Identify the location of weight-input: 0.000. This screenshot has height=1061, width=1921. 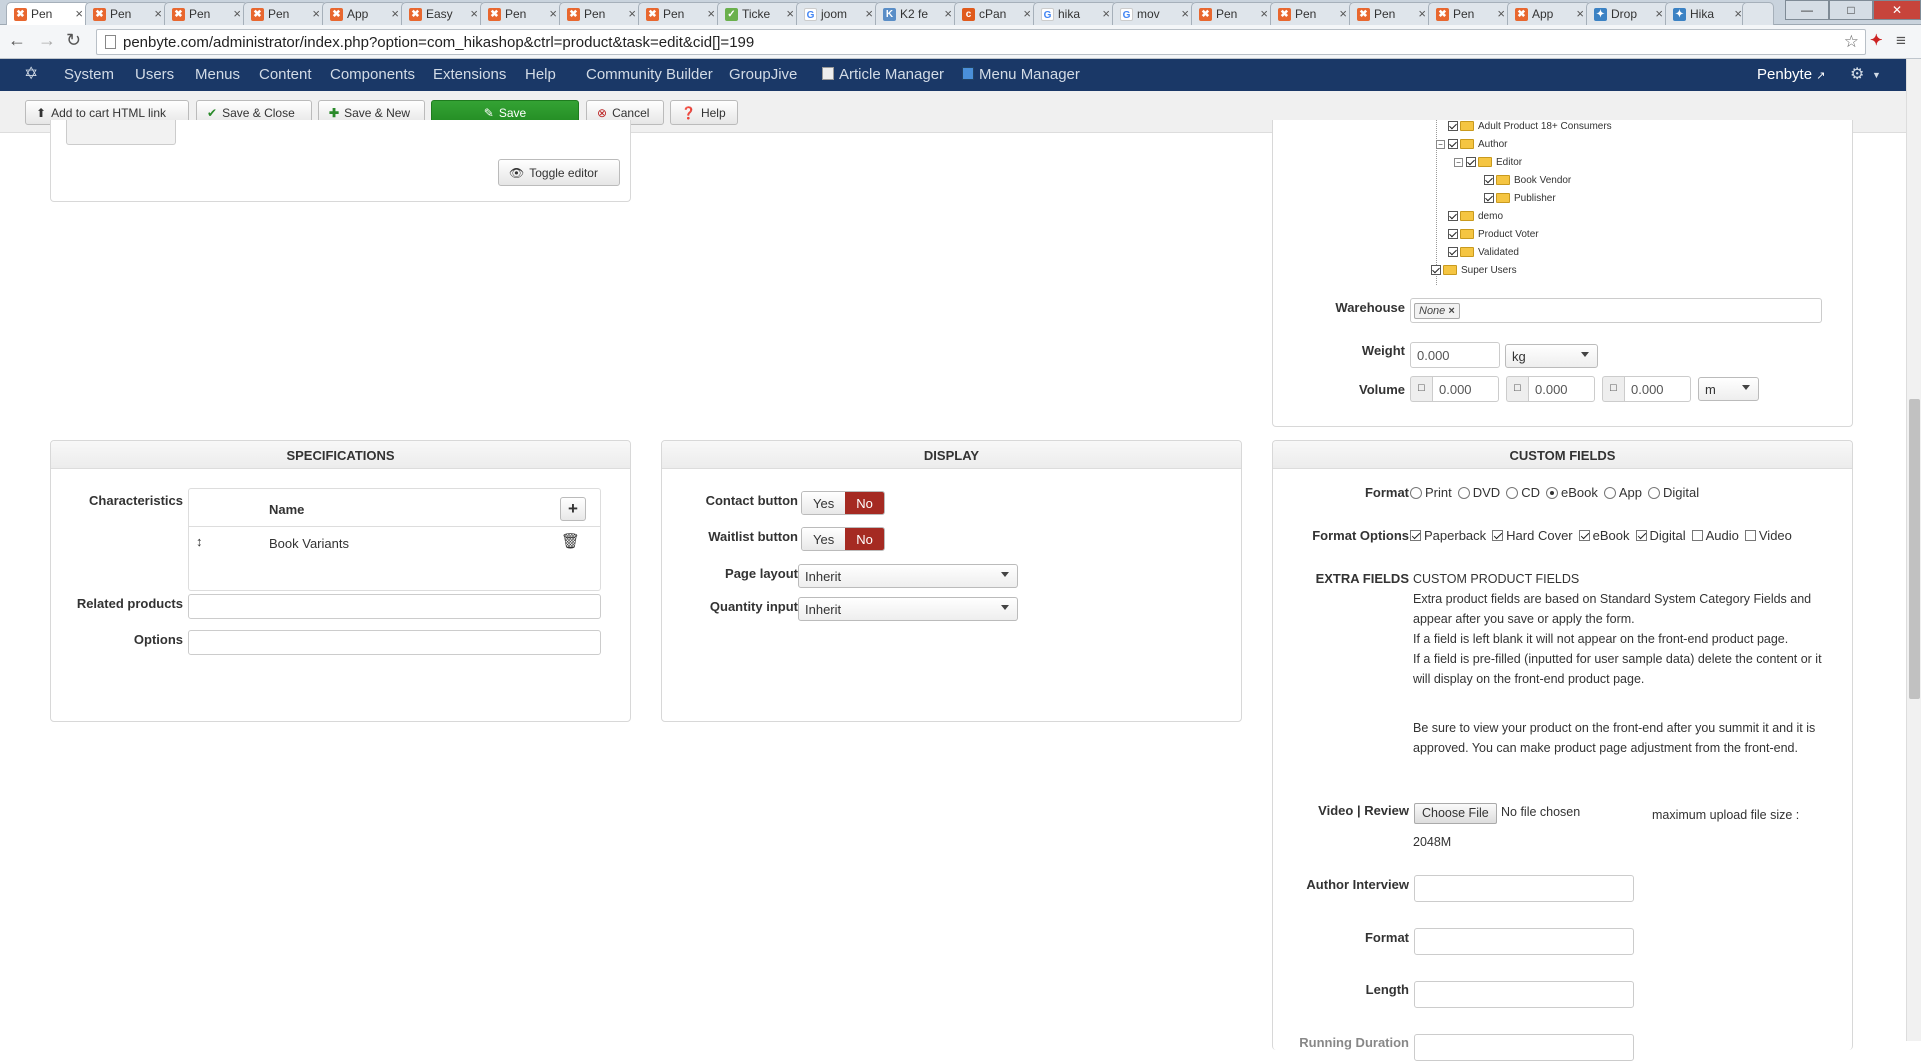
(1455, 355).